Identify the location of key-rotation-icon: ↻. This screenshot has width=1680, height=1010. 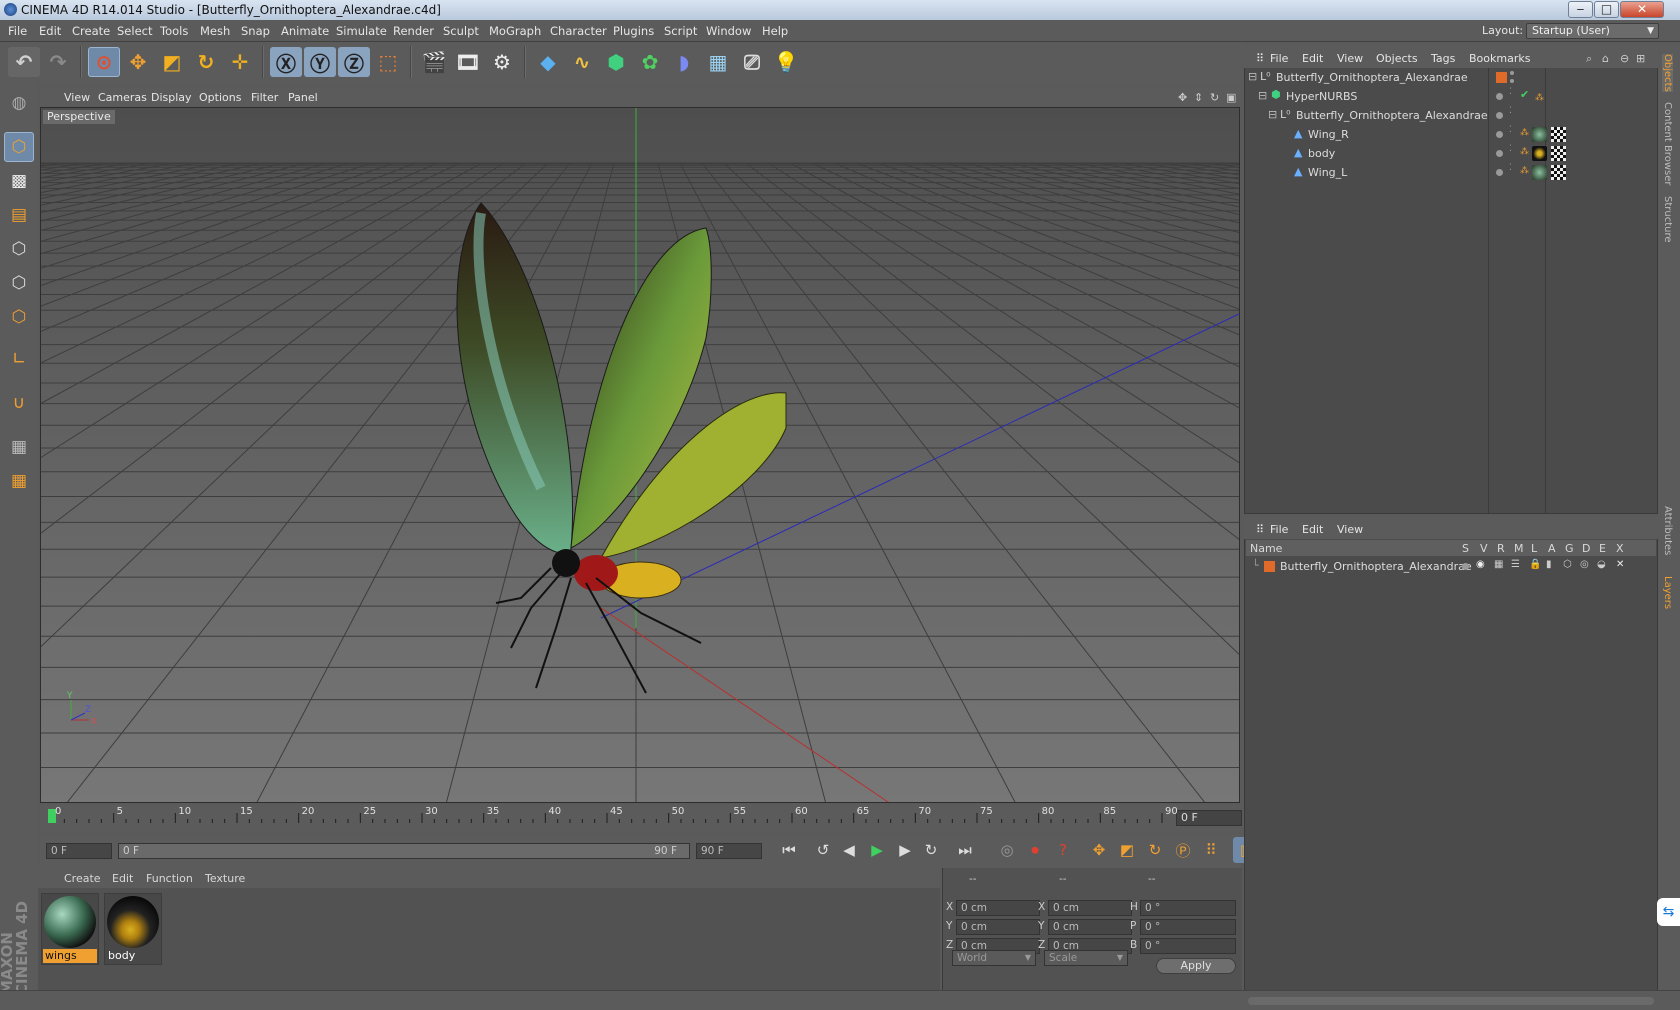
(1155, 850).